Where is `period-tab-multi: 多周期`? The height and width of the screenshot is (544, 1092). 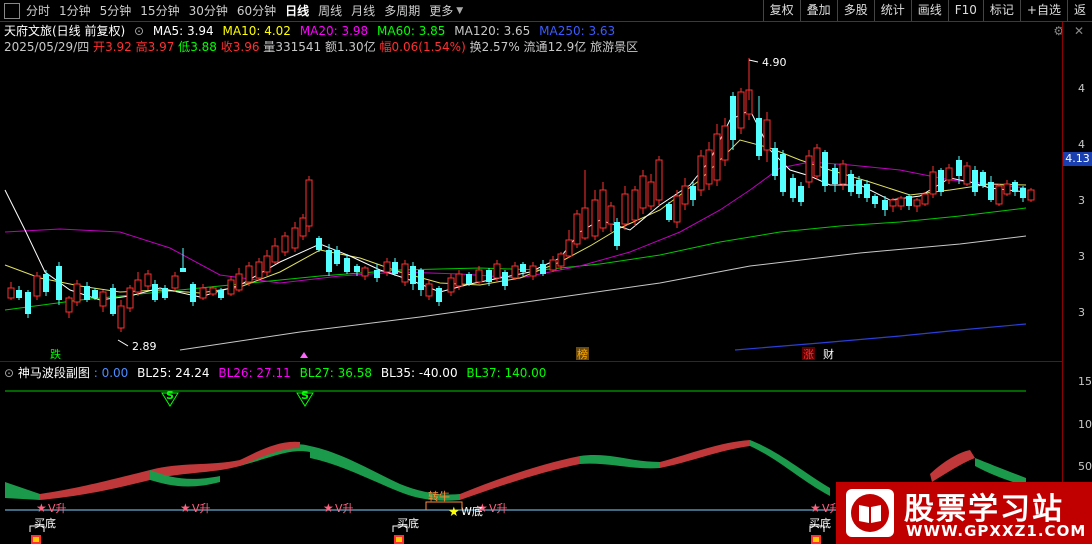 period-tab-multi: 多周期 is located at coordinates (402, 10).